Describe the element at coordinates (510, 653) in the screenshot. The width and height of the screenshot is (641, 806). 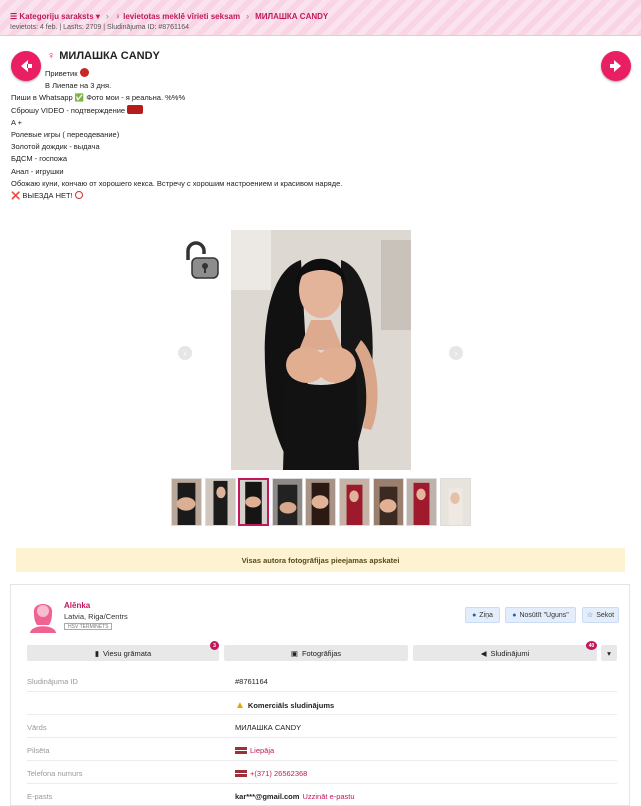
I see `tab-ads-label: Sludinājumi` at that location.